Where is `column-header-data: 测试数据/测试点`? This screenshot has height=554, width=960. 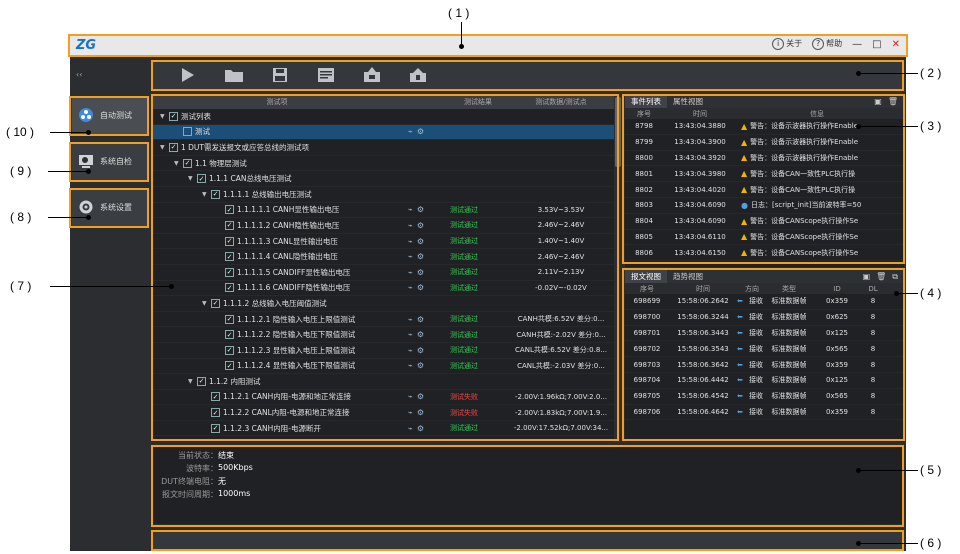 column-header-data: 测试数据/测试点 is located at coordinates (561, 102).